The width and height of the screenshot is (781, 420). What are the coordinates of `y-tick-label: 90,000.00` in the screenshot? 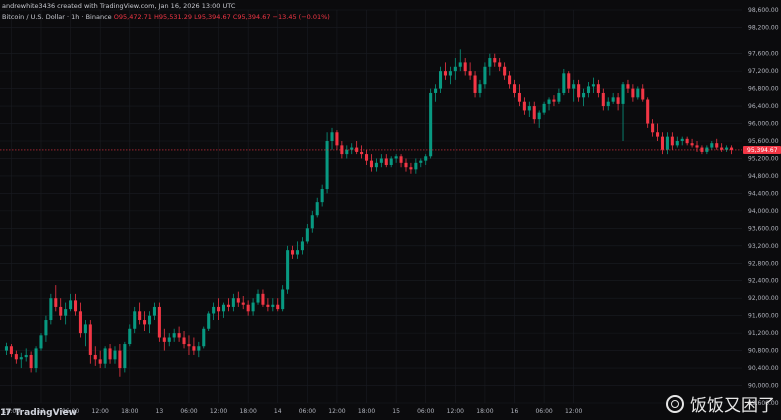 It's located at (763, 386).